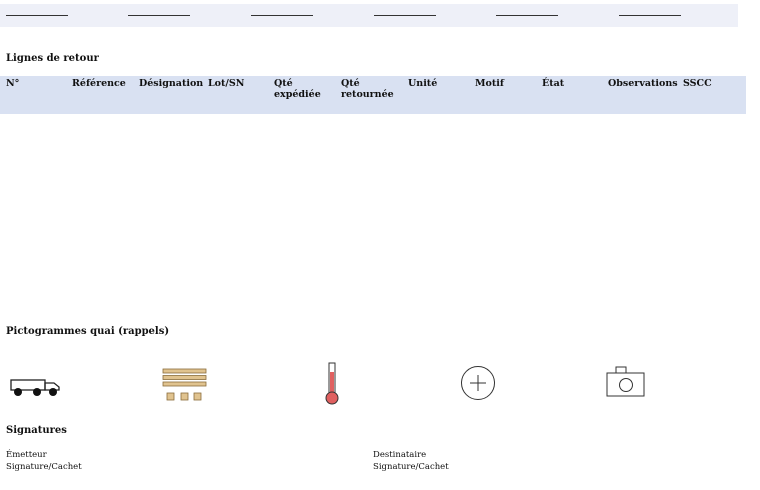 This screenshot has width=760, height=490. I want to click on column-header: Désignation, so click(171, 83).